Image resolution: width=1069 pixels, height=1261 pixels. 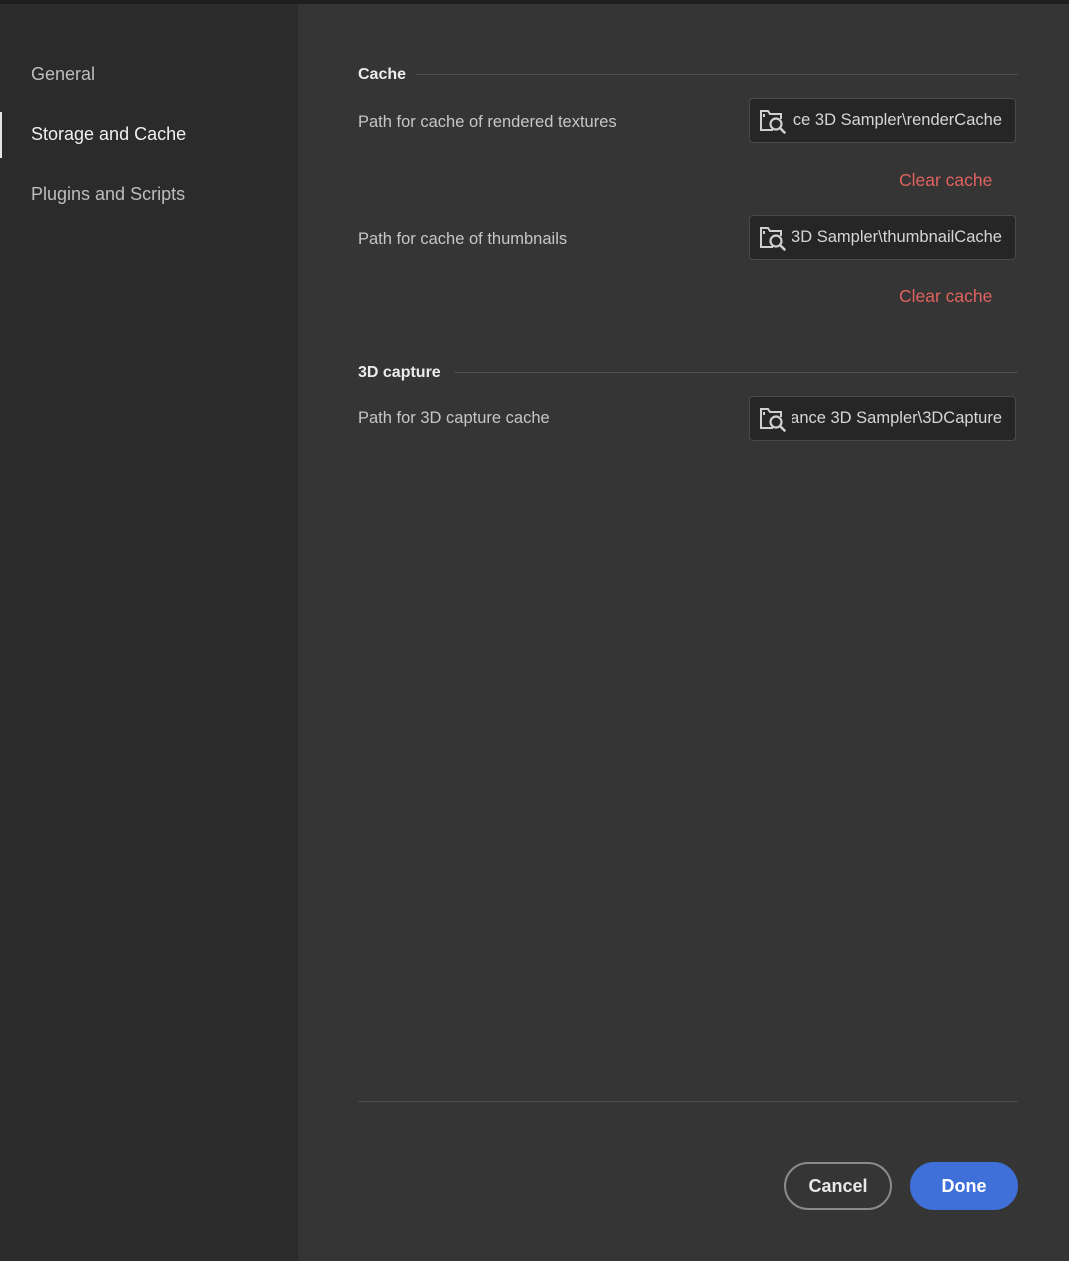 What do you see at coordinates (454, 418) in the screenshot?
I see `3d-capture-cache-label: Path for 3D capture cache` at bounding box center [454, 418].